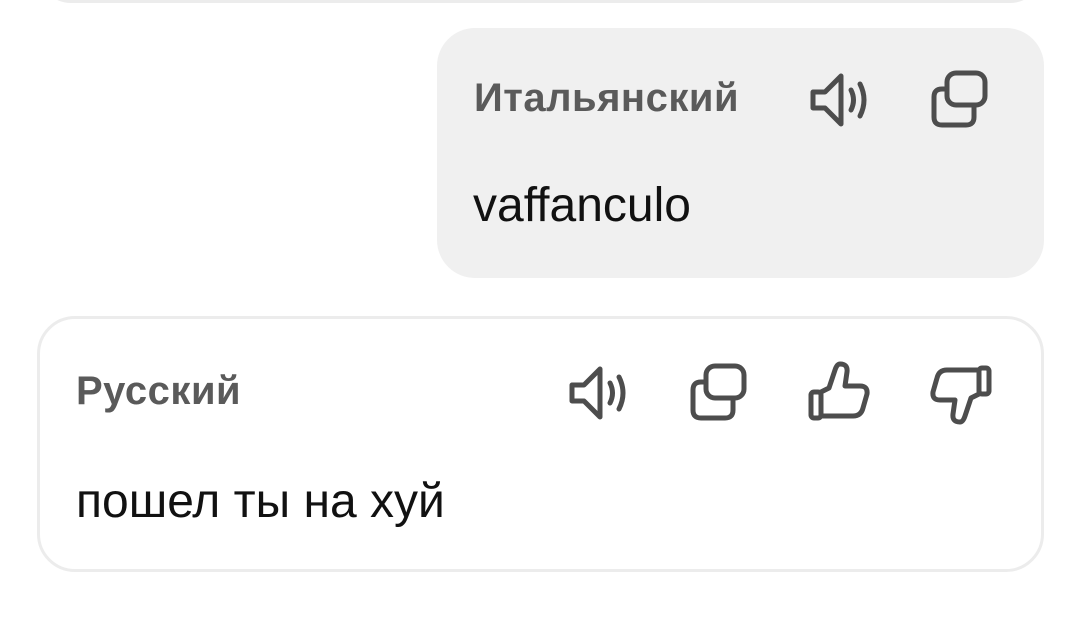 This screenshot has width=1080, height=623. I want to click on thumbs-up-icon, so click(839, 391).